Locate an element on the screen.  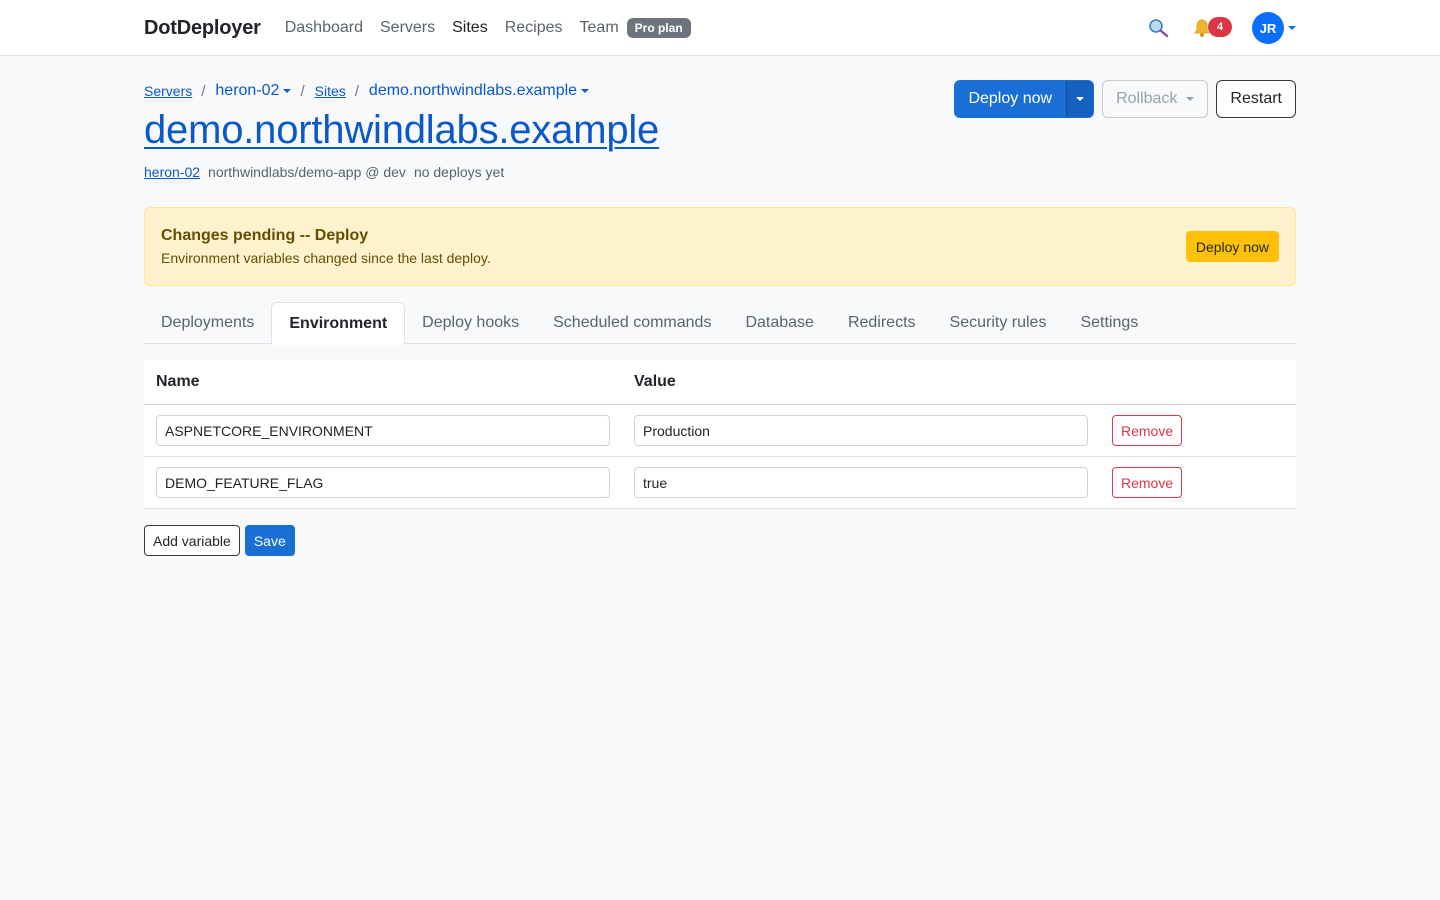
rollback-button: Rollback is located at coordinates (1155, 99).